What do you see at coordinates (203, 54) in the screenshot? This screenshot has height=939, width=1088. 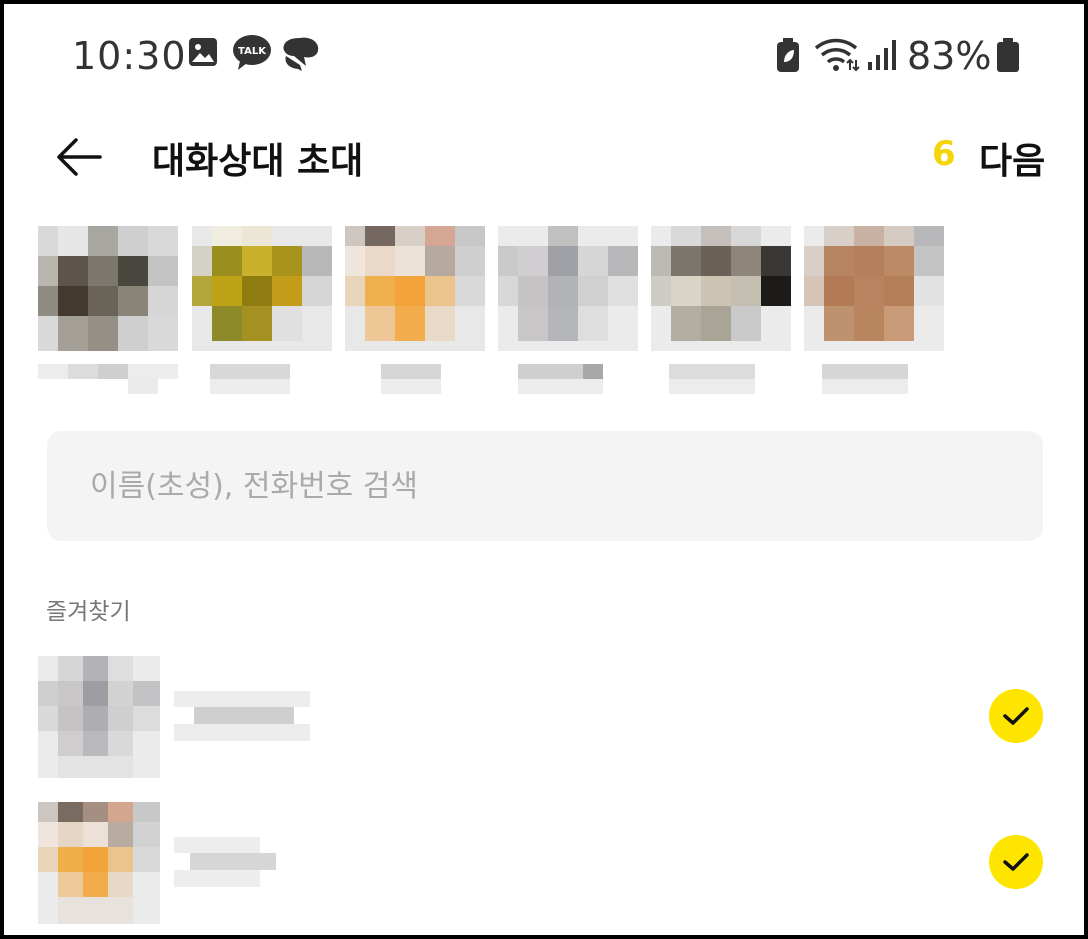 I see `gallery-icon` at bounding box center [203, 54].